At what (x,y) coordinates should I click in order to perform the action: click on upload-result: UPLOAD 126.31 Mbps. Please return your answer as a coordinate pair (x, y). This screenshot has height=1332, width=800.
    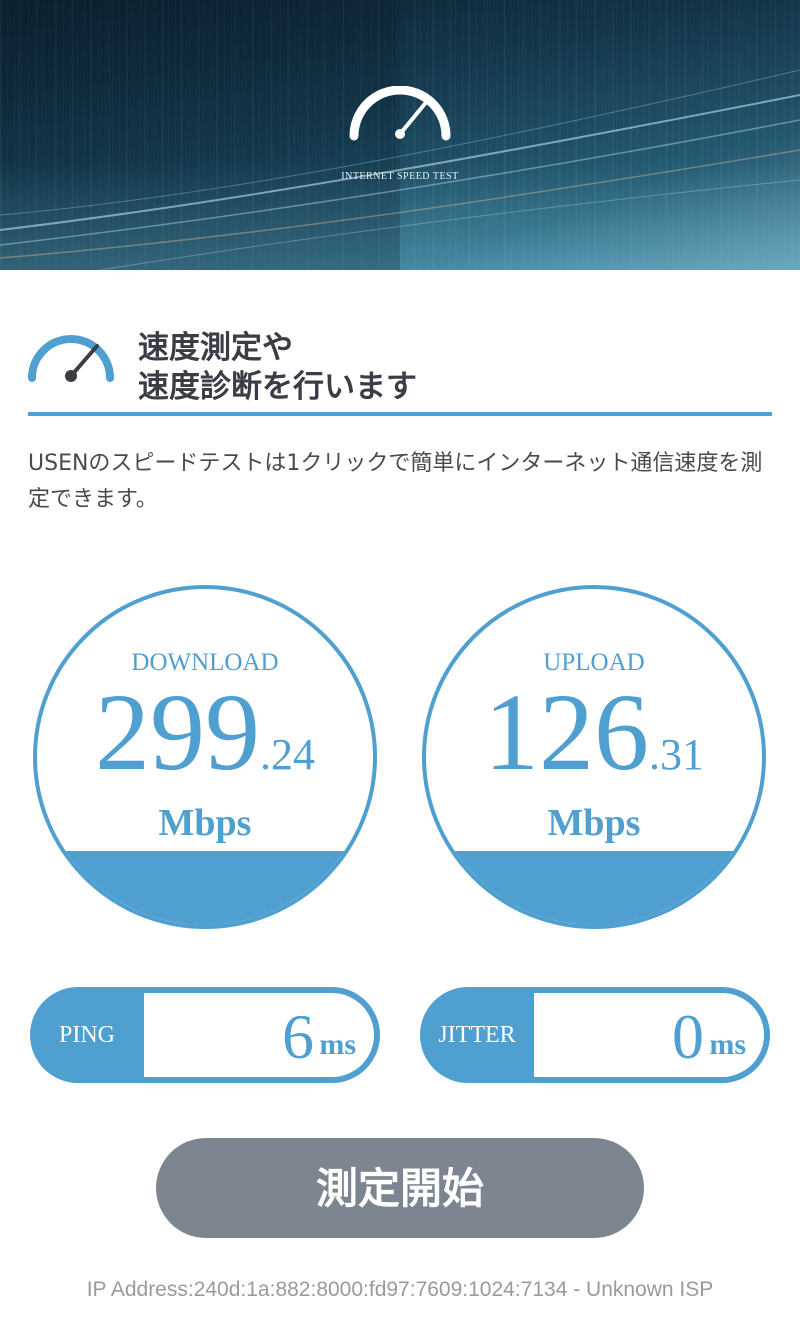
    Looking at the image, I should click on (594, 757).